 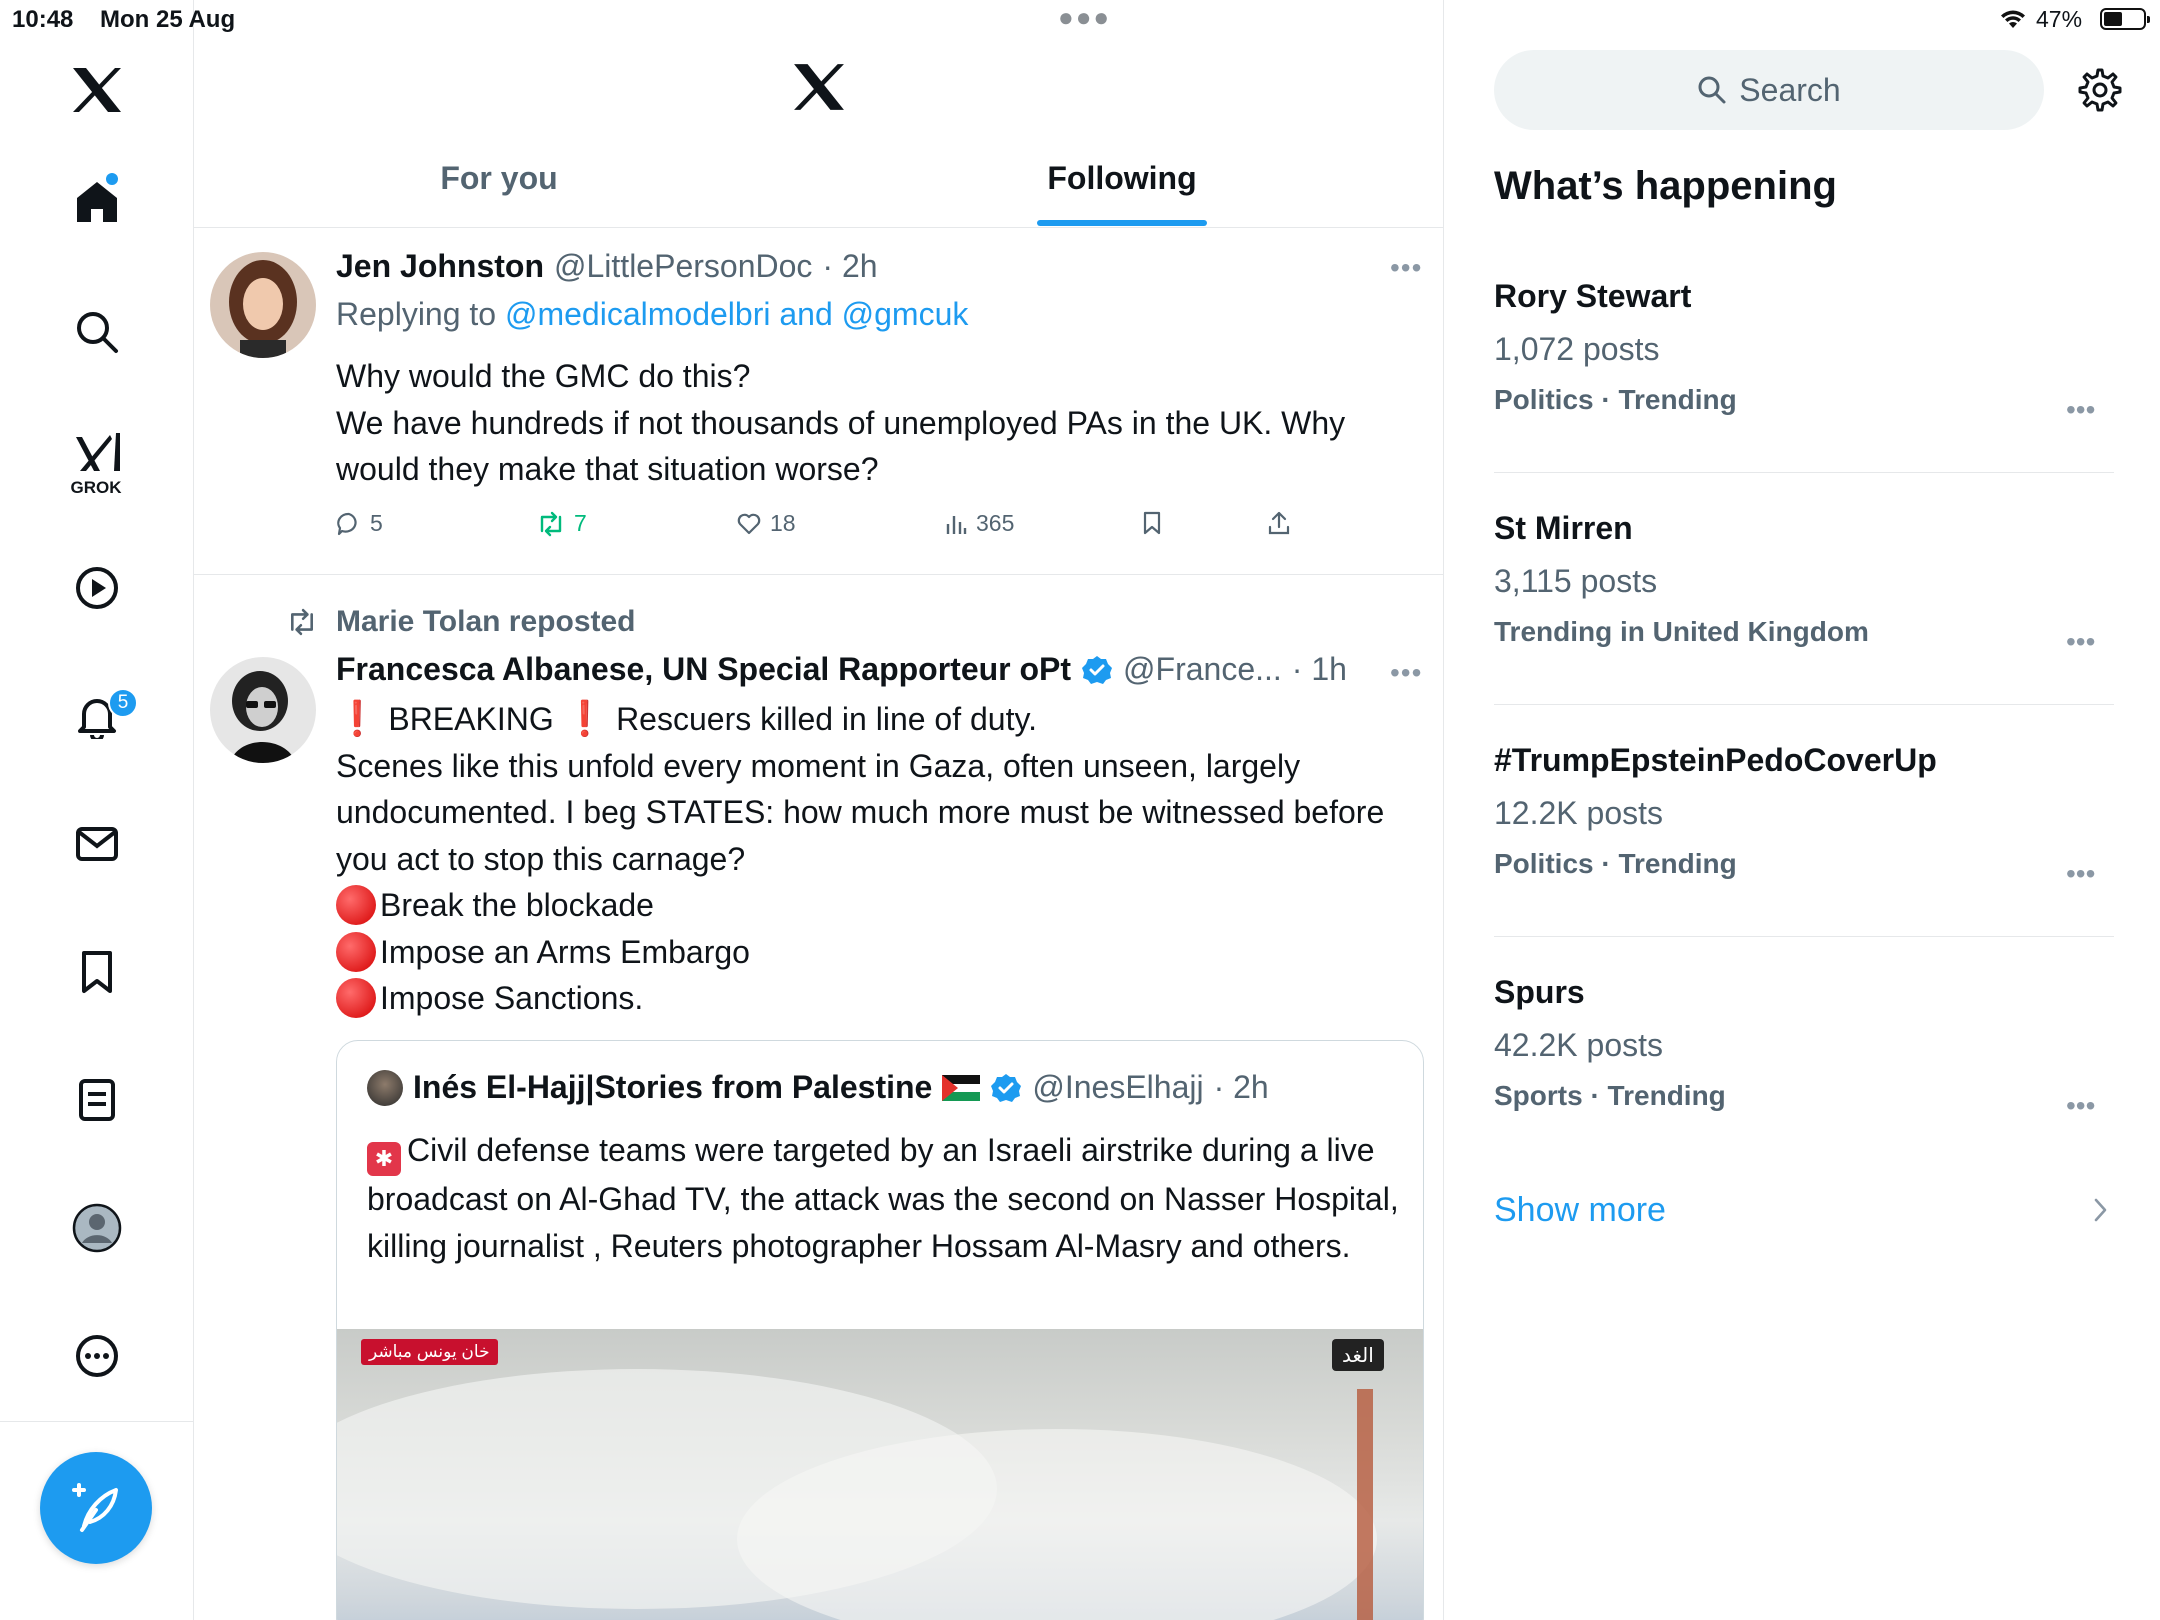 I want to click on trend-name: #TrumpEpsteinPedoCoverUp, so click(x=1715, y=760).